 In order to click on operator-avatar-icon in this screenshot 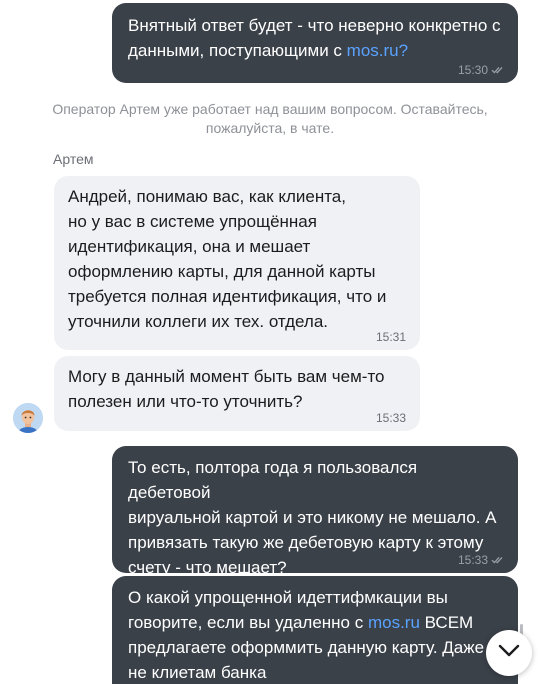, I will do `click(28, 418)`.